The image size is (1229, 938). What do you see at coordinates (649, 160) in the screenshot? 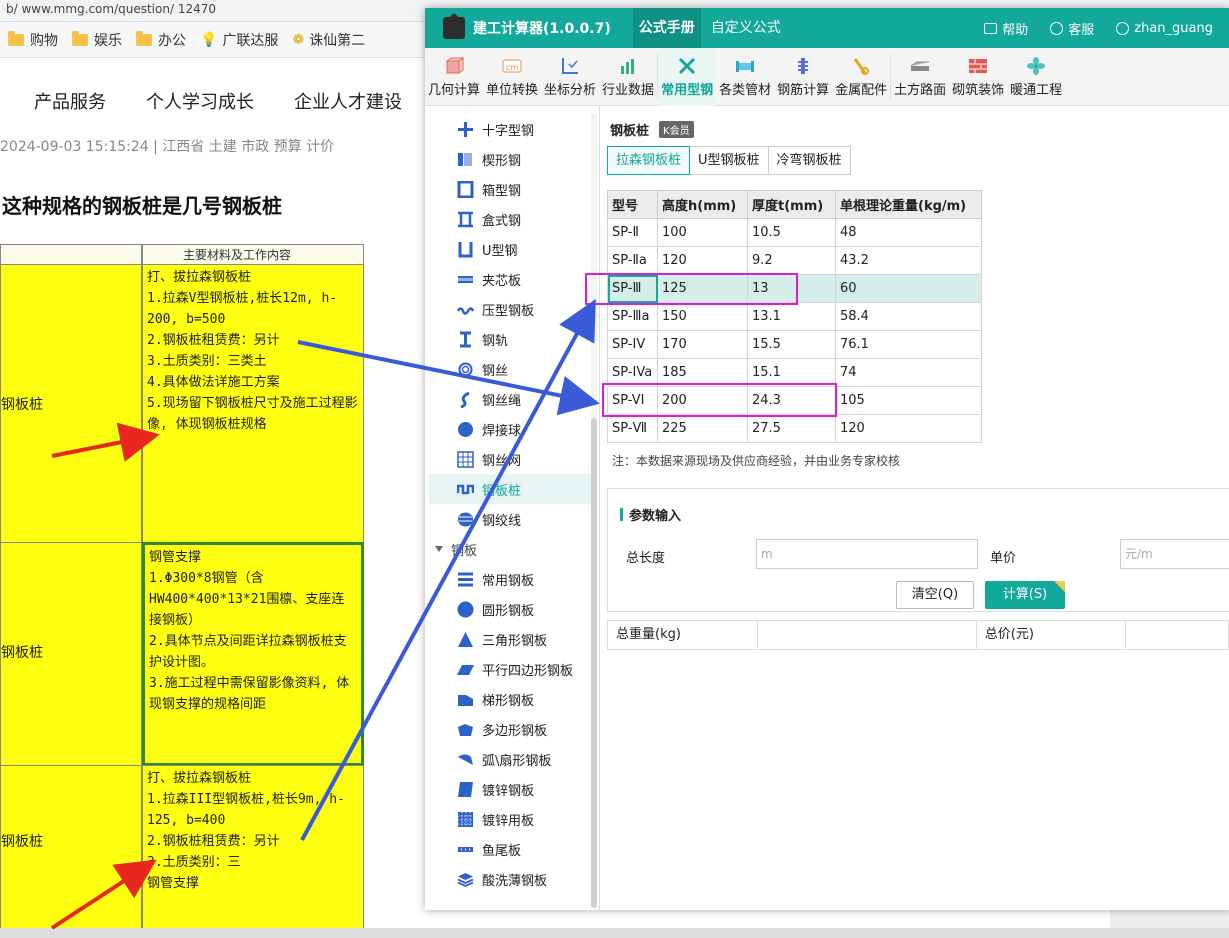
I see `tab-larssen: 拉森钢板桩` at bounding box center [649, 160].